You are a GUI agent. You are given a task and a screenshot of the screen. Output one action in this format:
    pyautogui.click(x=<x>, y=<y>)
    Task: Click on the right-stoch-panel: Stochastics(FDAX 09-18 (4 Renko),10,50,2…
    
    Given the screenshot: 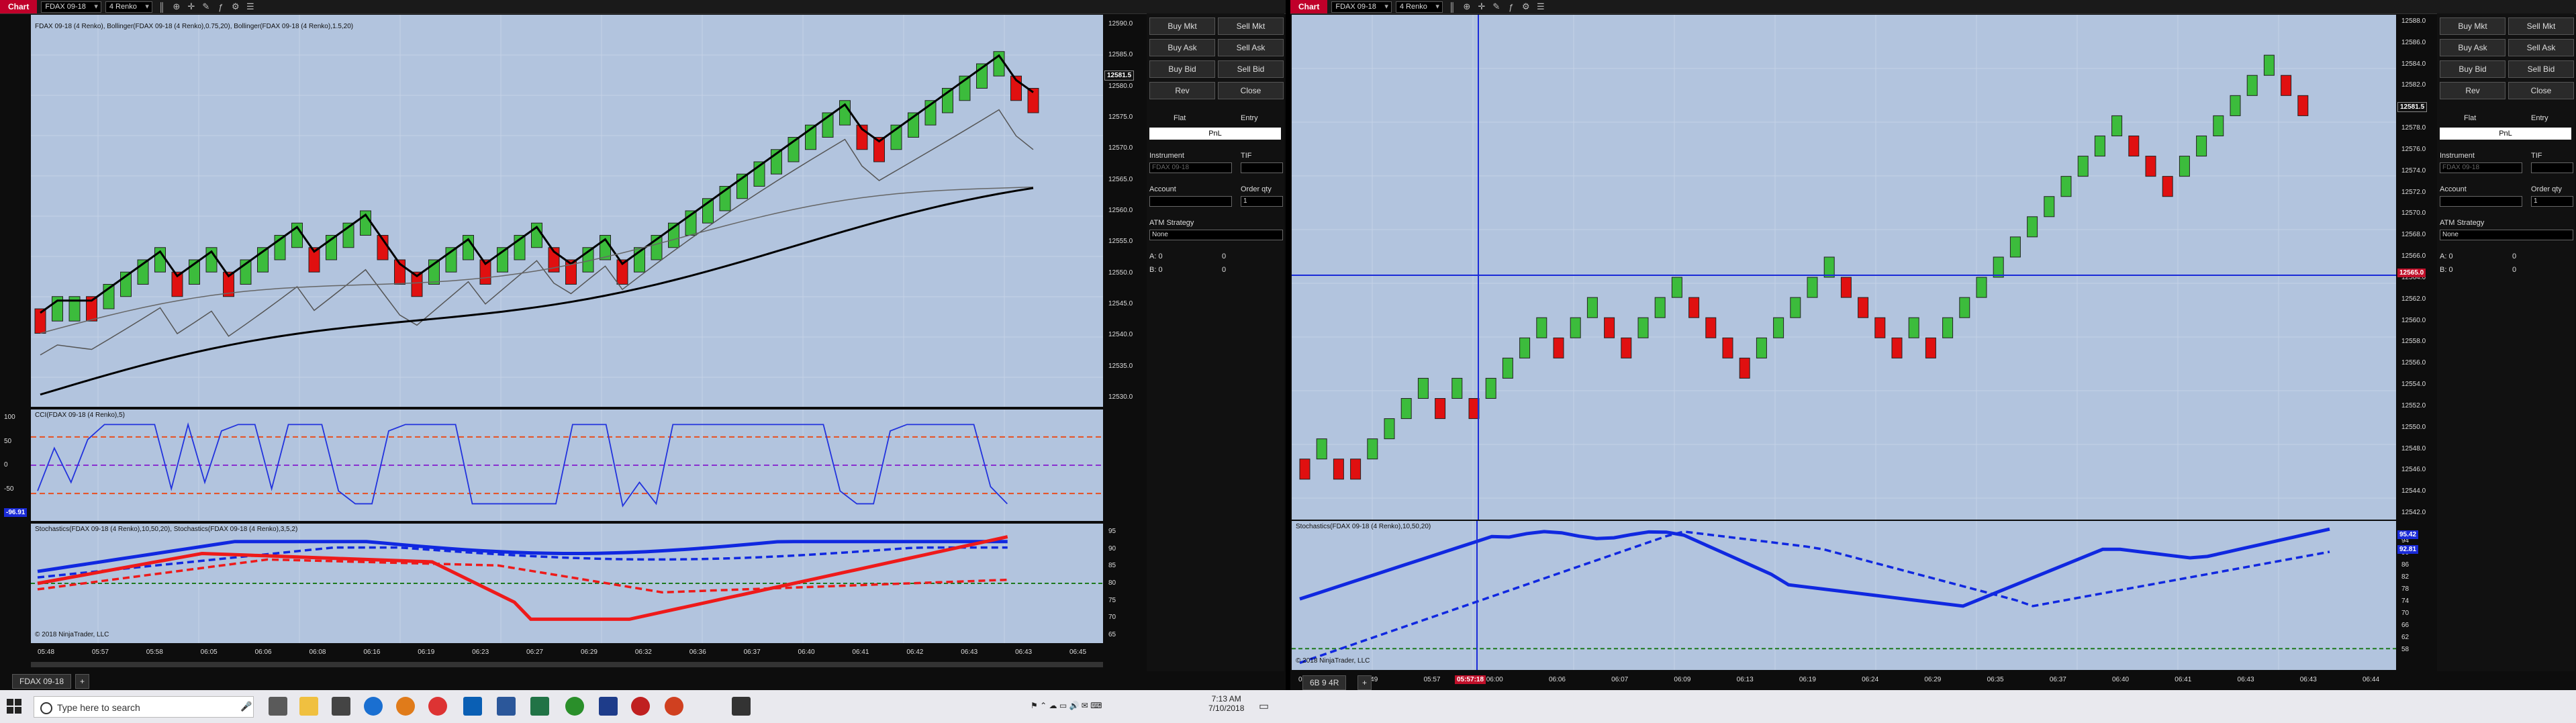 What is the action you would take?
    pyautogui.click(x=1844, y=595)
    